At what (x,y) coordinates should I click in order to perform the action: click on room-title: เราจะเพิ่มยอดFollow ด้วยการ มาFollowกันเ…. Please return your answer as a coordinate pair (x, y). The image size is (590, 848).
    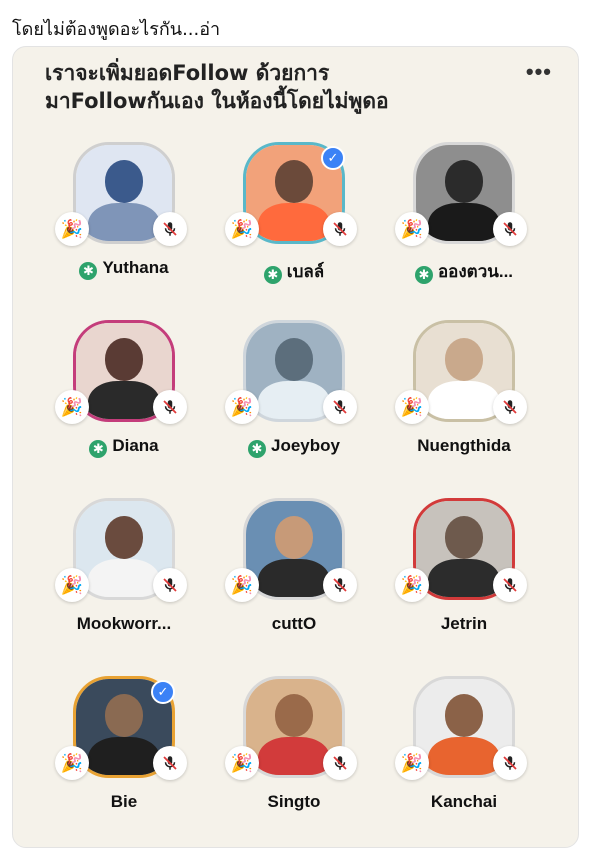
    Looking at the image, I should click on (265, 87).